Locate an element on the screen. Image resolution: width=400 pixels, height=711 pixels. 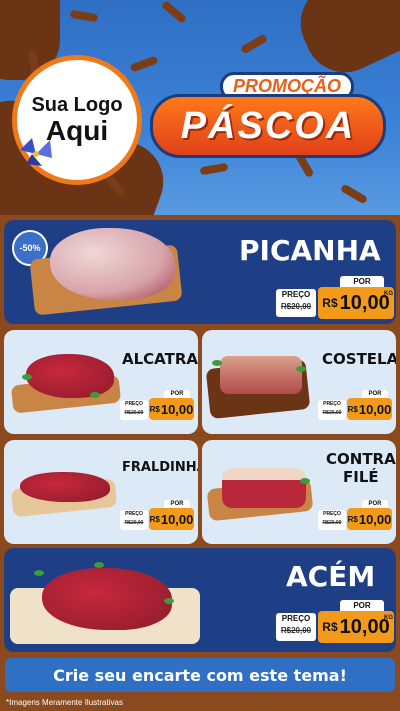
product-name: COSTELA is located at coordinates (359, 359).